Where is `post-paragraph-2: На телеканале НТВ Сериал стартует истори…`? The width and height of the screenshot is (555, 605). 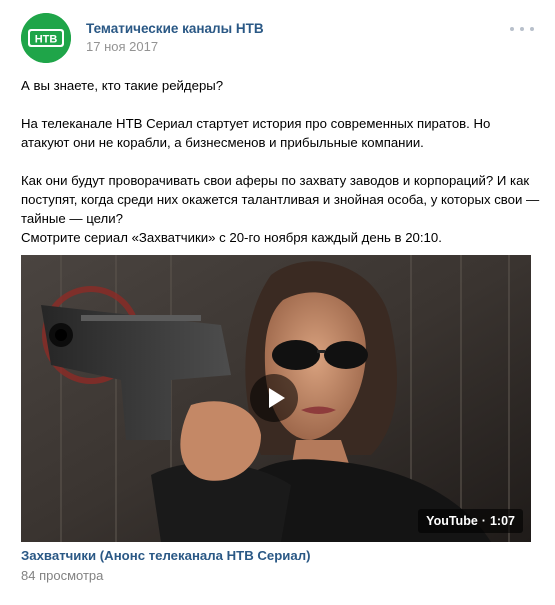 post-paragraph-2: На телеканале НТВ Сериал стартует истори… is located at coordinates (256, 133).